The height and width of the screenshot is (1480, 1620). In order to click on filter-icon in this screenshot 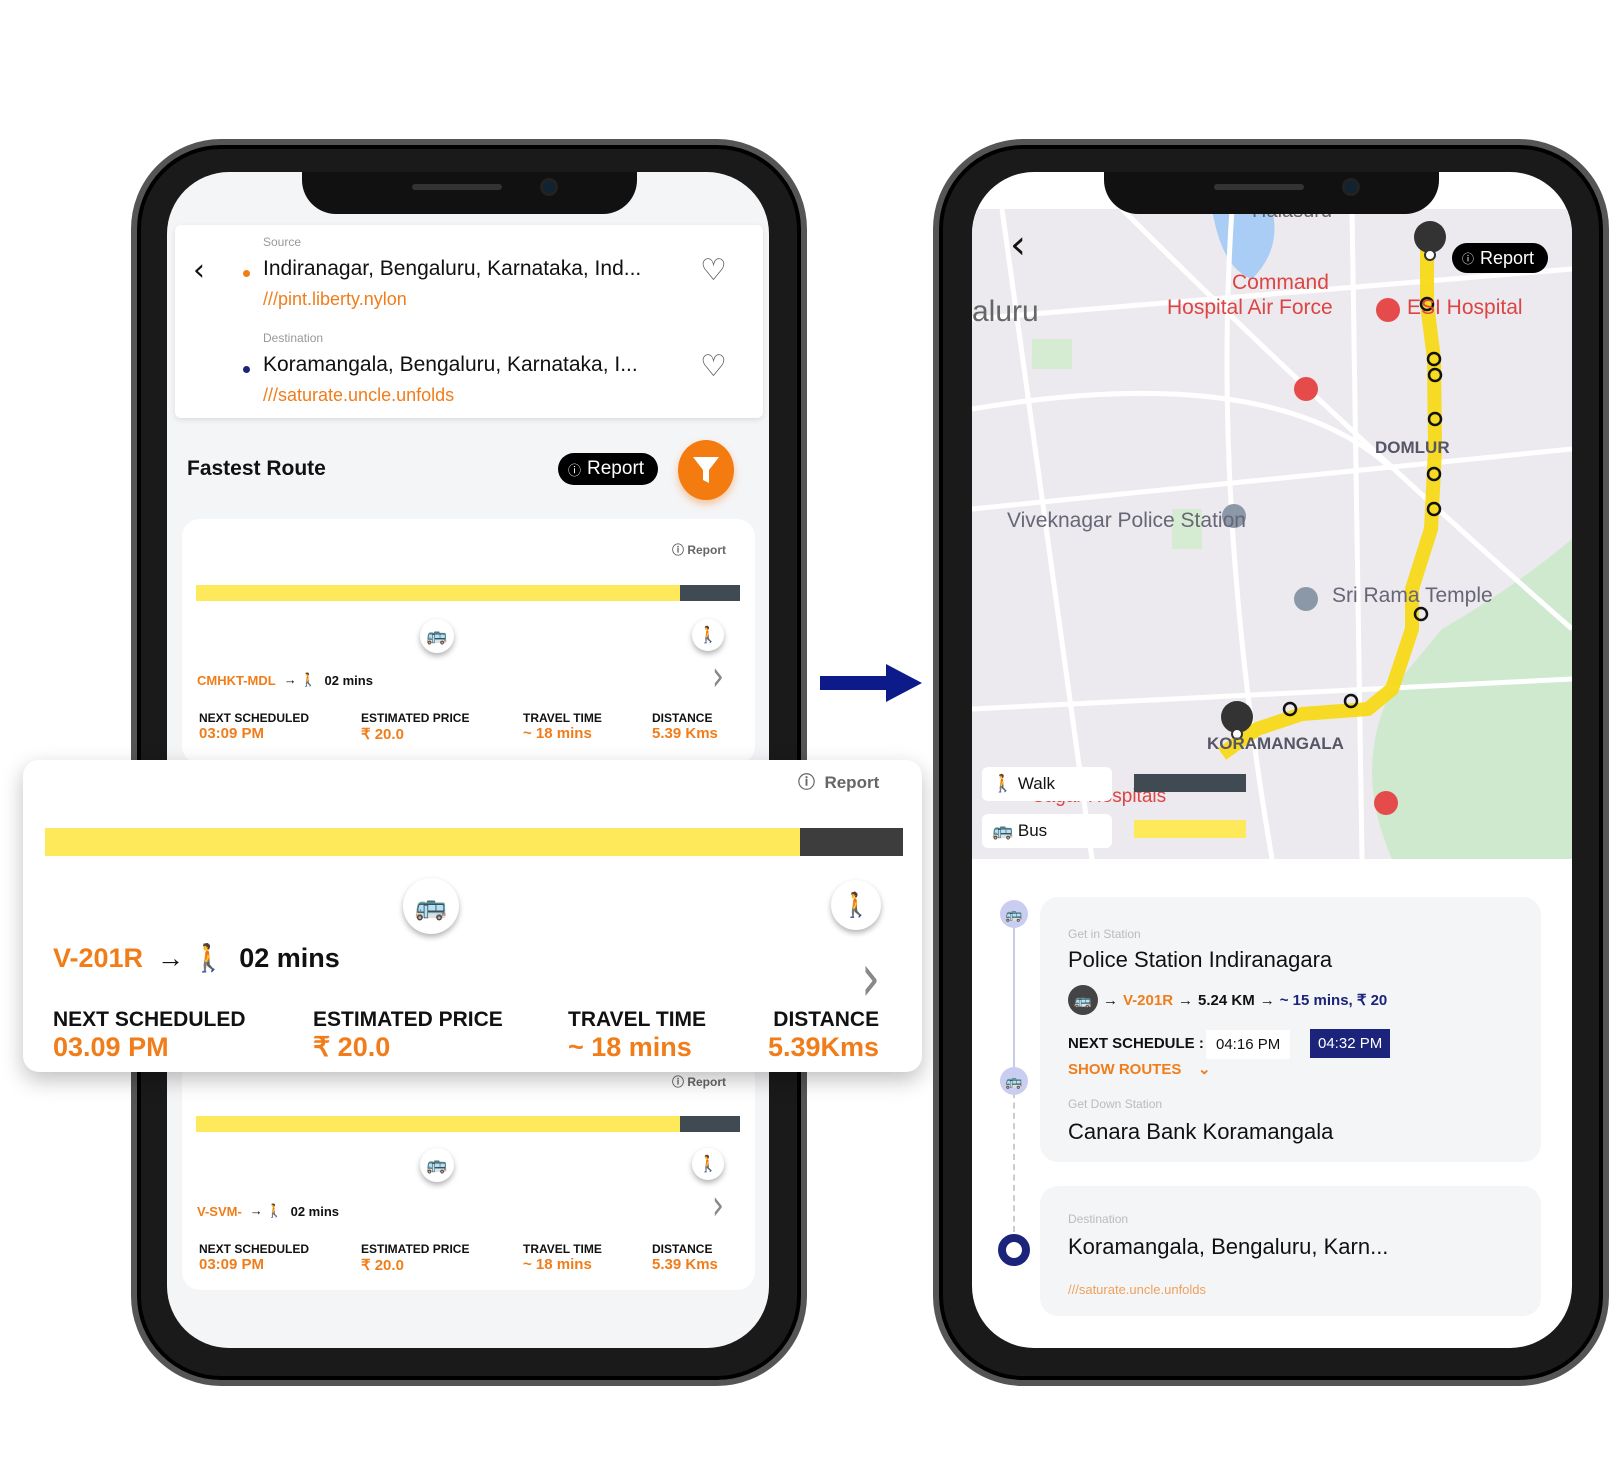, I will do `click(706, 470)`.